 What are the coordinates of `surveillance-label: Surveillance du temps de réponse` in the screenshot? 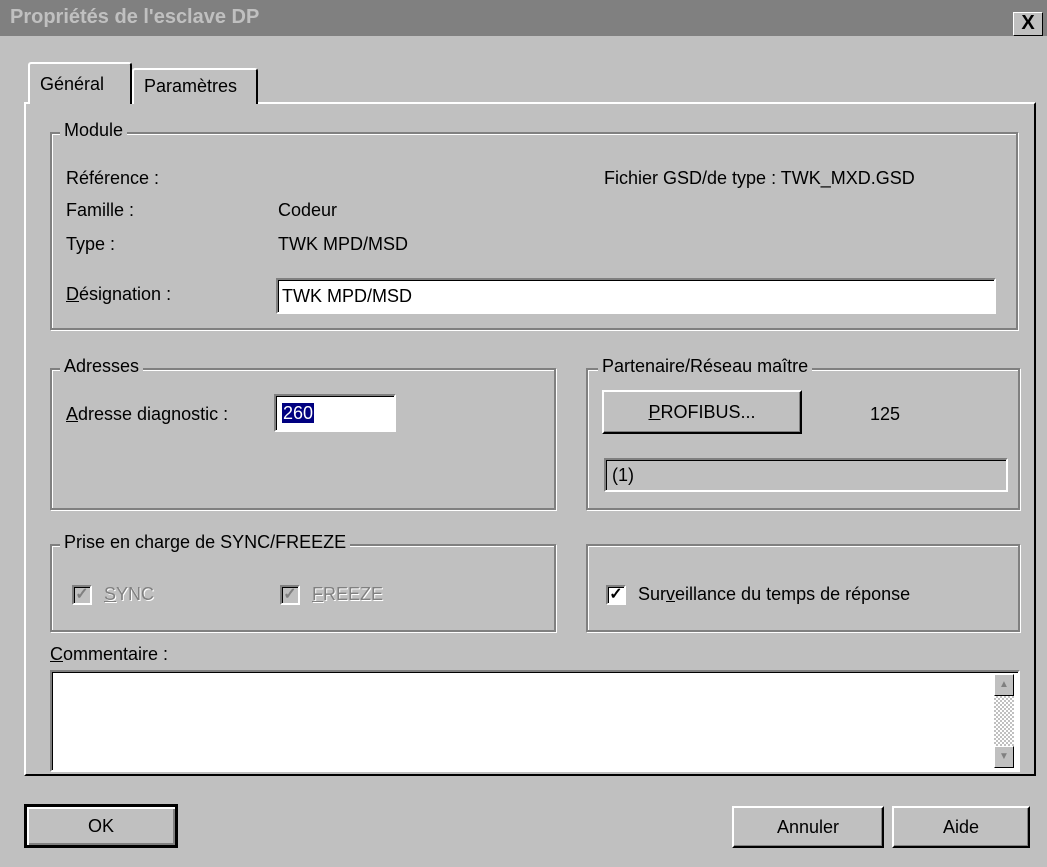 It's located at (774, 594).